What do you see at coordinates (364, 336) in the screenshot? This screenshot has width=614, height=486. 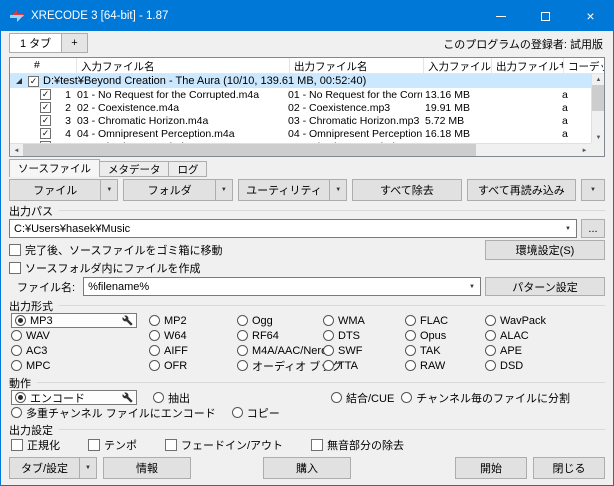 I see `format-dts: DTS` at bounding box center [364, 336].